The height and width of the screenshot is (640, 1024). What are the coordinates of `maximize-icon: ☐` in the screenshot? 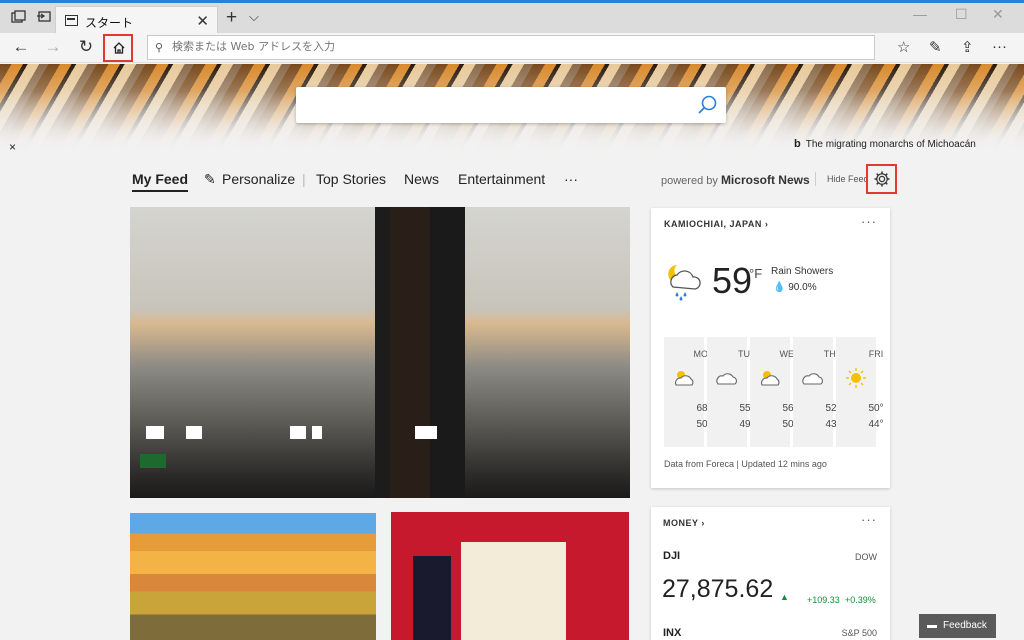 It's located at (961, 14).